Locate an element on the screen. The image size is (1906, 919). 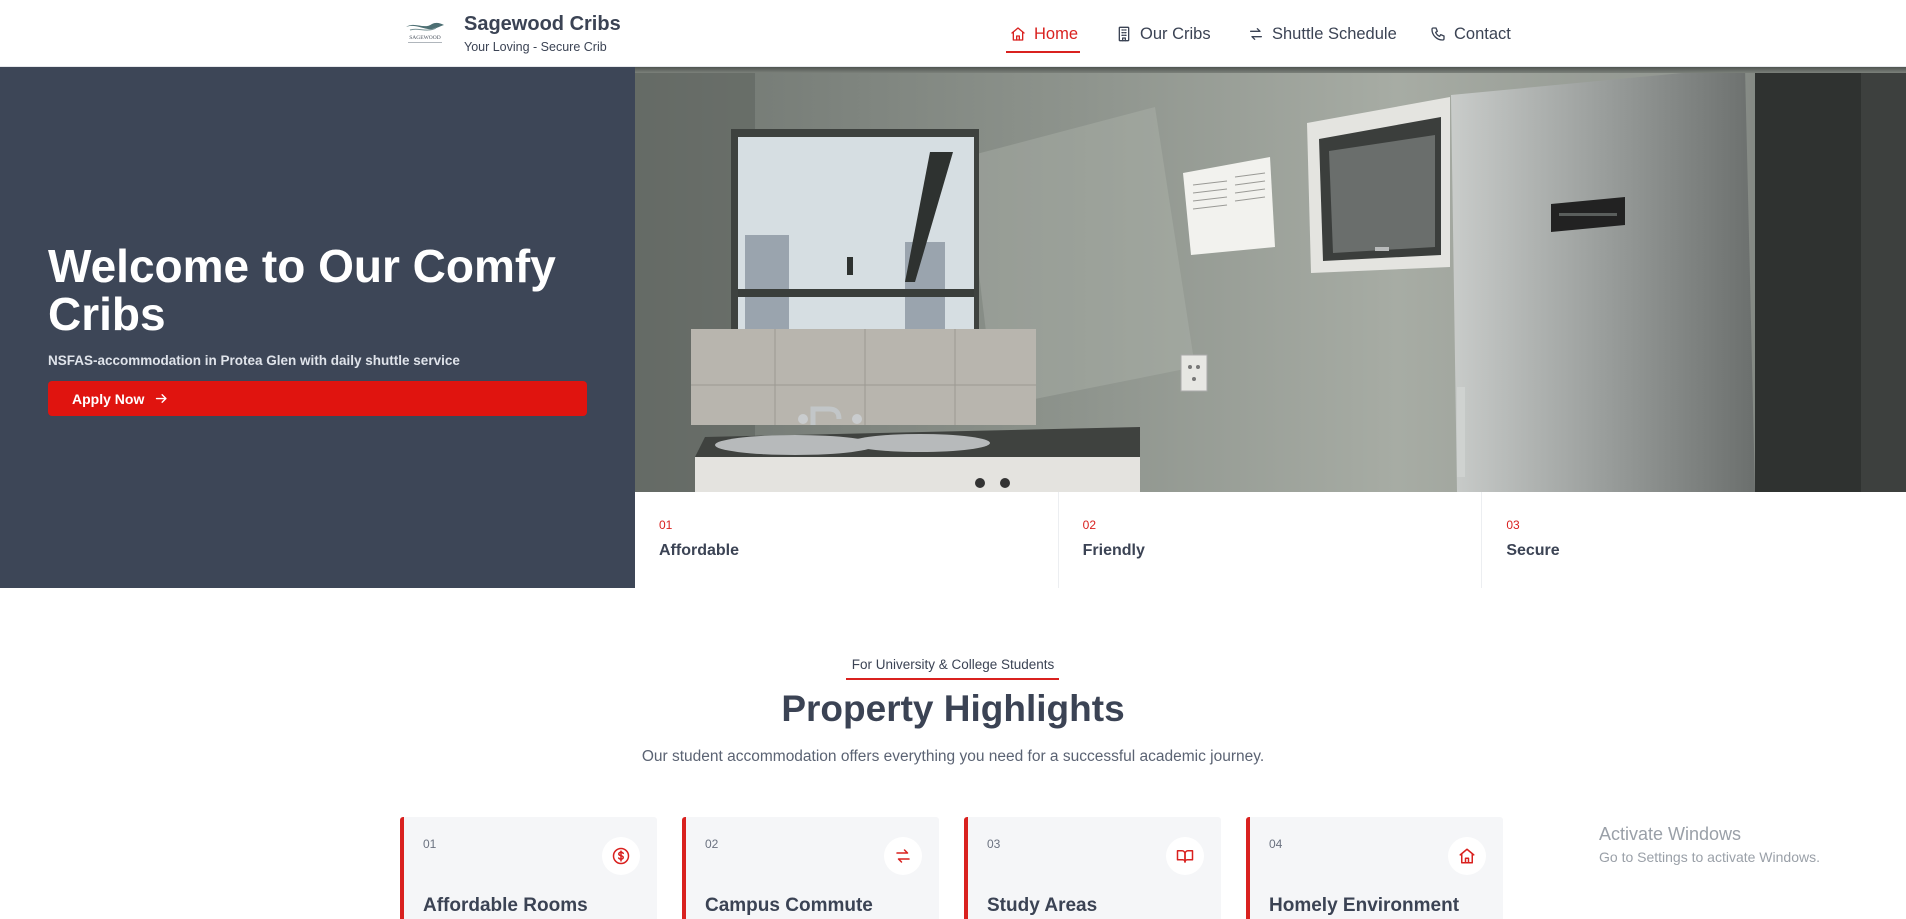
nav-contact: Contact is located at coordinates (1470, 34).